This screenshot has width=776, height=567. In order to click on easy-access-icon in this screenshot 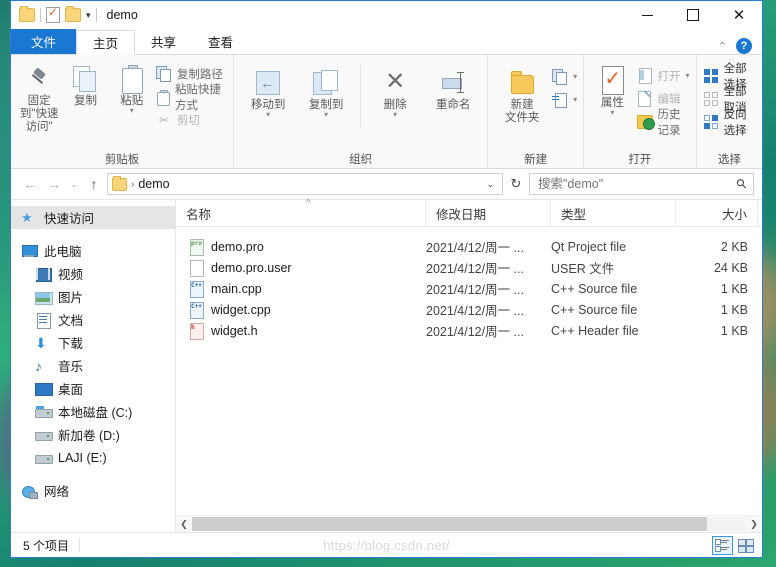, I will do `click(560, 100)`.